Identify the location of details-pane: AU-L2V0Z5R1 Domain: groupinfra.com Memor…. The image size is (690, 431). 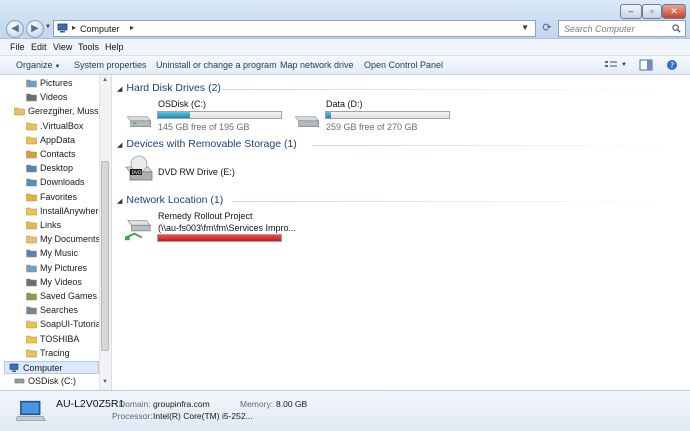
(345, 410).